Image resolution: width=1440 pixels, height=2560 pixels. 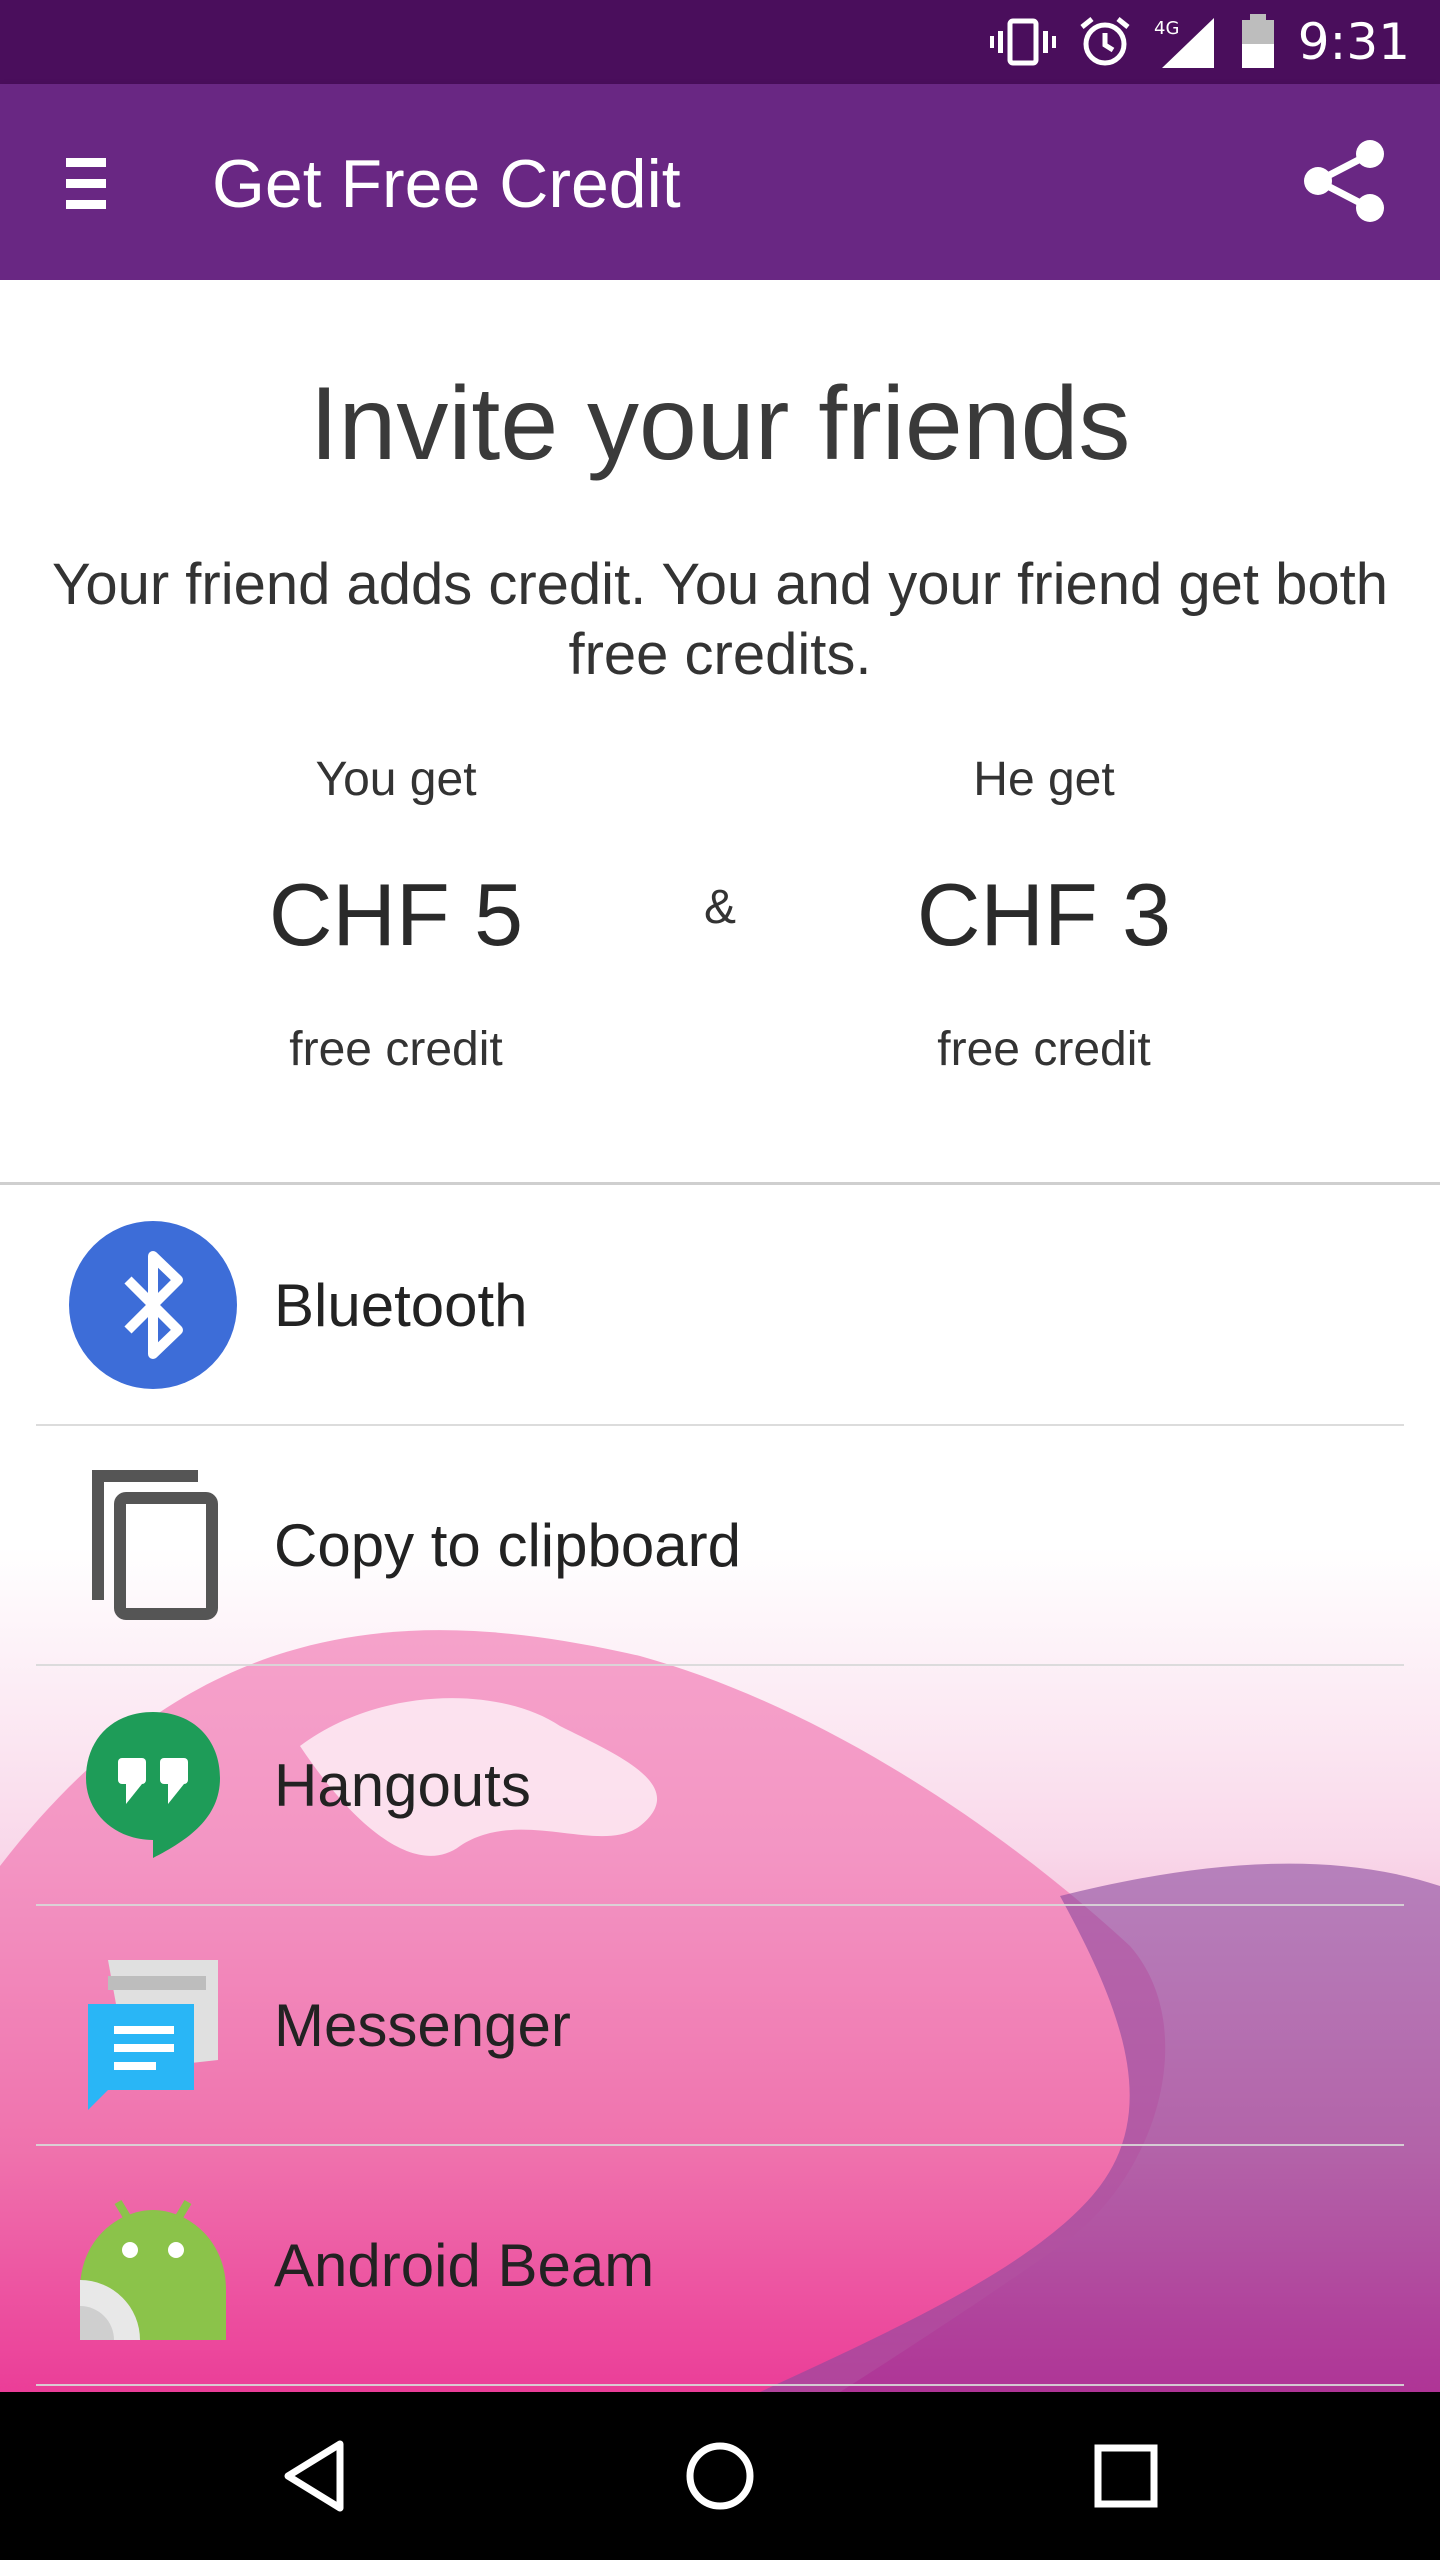 I want to click on list-item-clipboard: Copy to clipboard, so click(x=720, y=1546).